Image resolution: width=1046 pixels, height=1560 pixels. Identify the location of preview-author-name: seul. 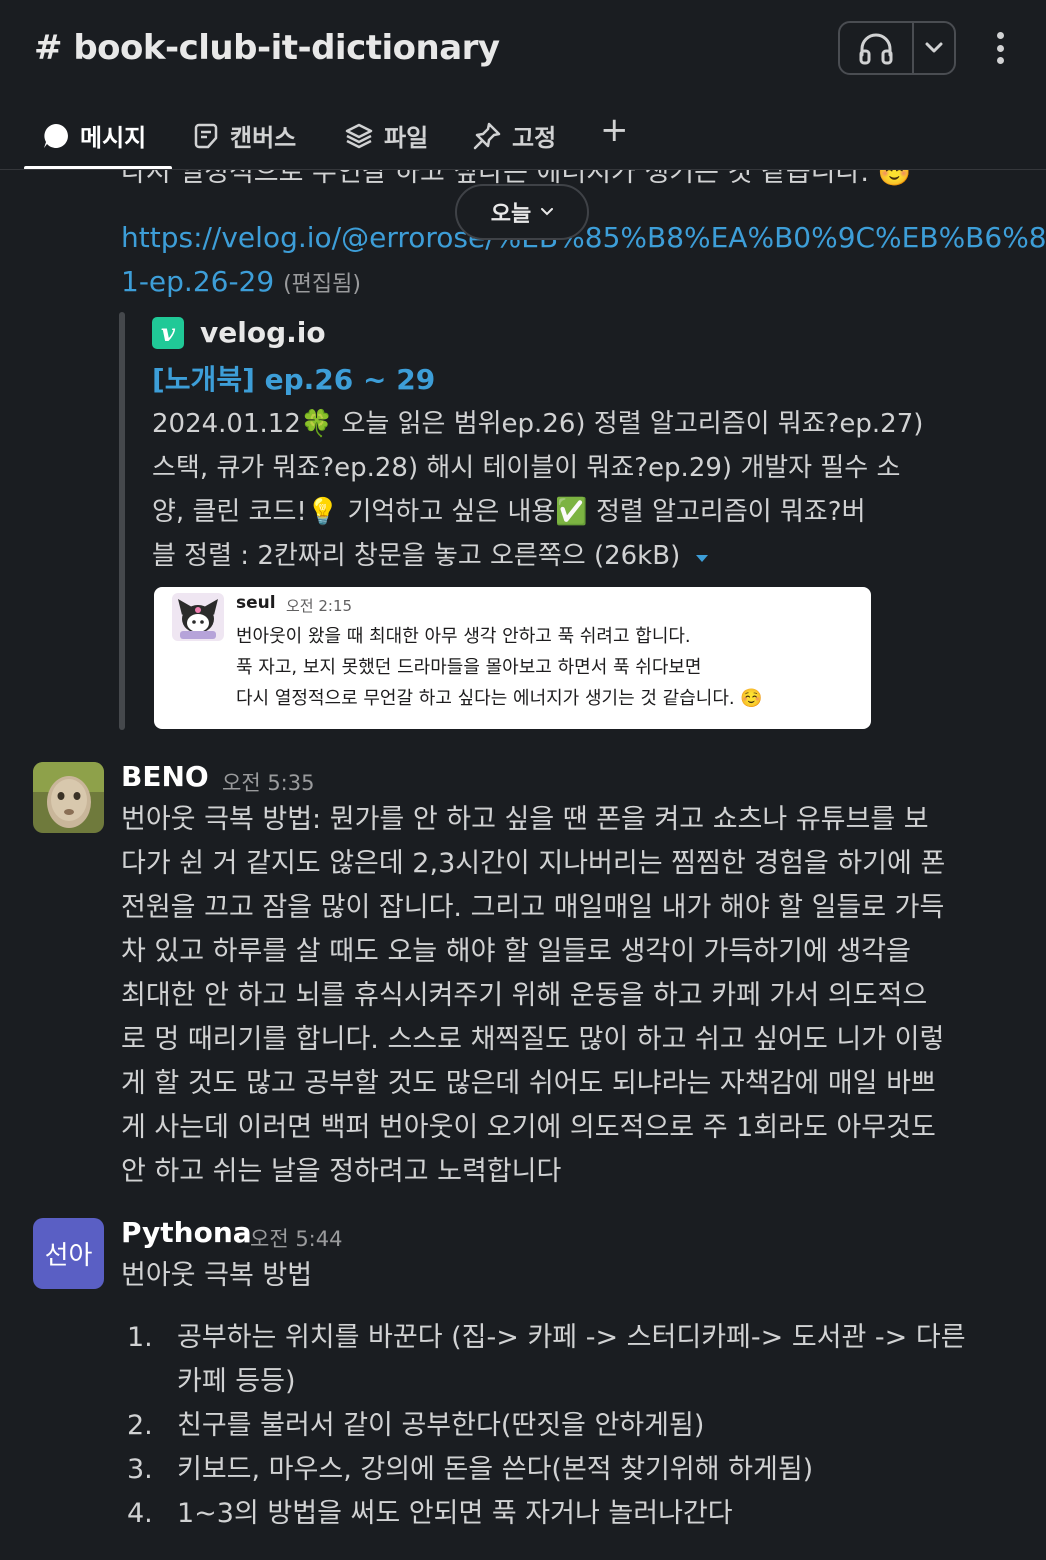
(256, 603).